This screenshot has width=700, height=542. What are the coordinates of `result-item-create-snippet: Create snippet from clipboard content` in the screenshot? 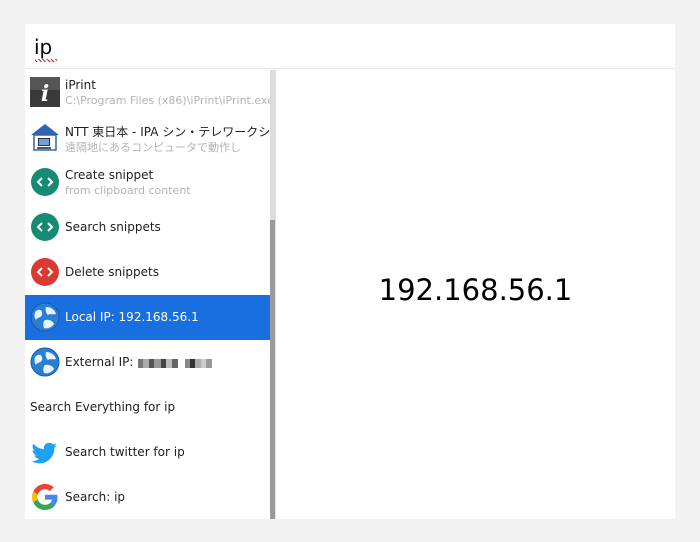 It's located at (147, 182).